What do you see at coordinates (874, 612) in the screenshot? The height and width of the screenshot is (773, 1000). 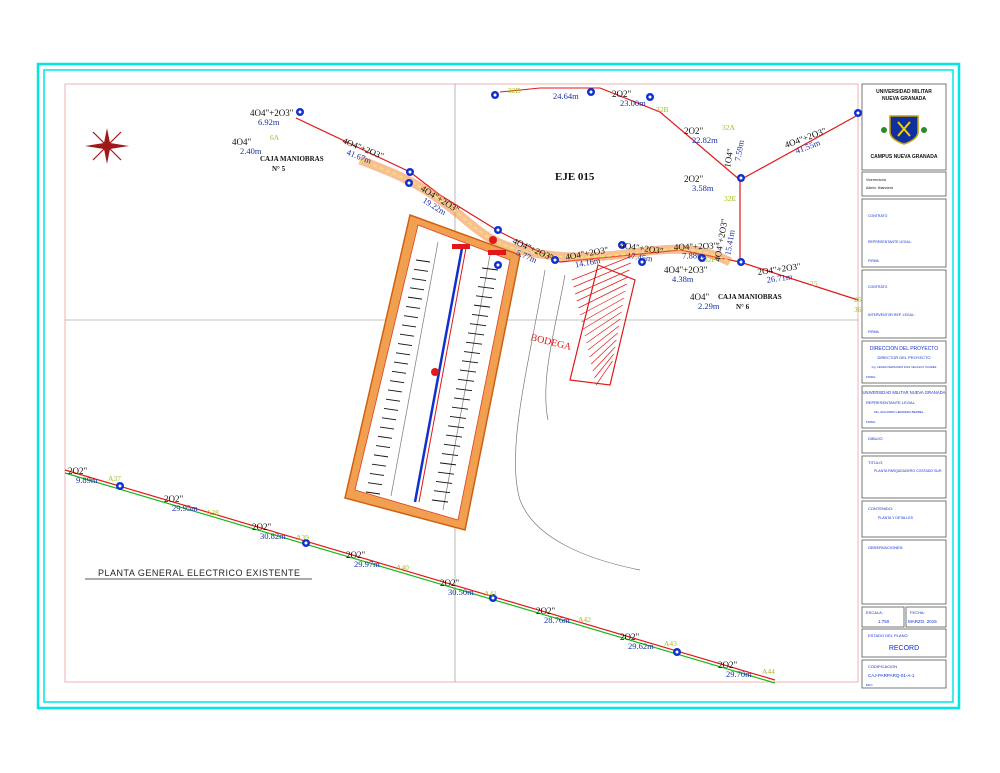 I see `tb-escala-label: ESCALA:` at bounding box center [874, 612].